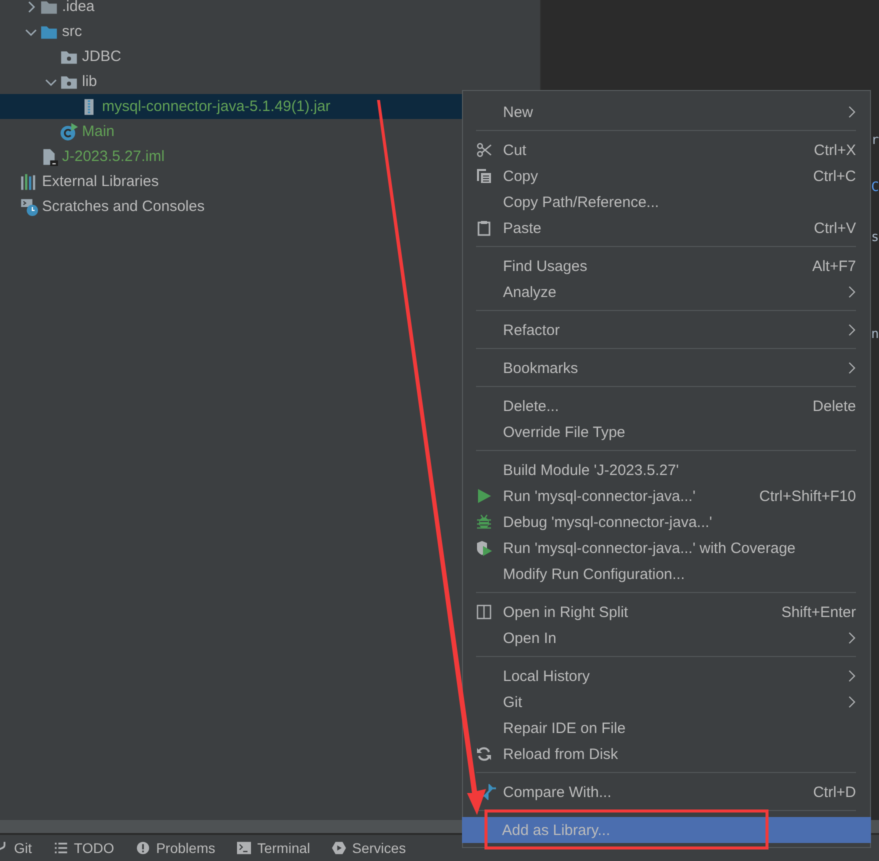 This screenshot has width=879, height=861. I want to click on exclamation-icon, so click(143, 848).